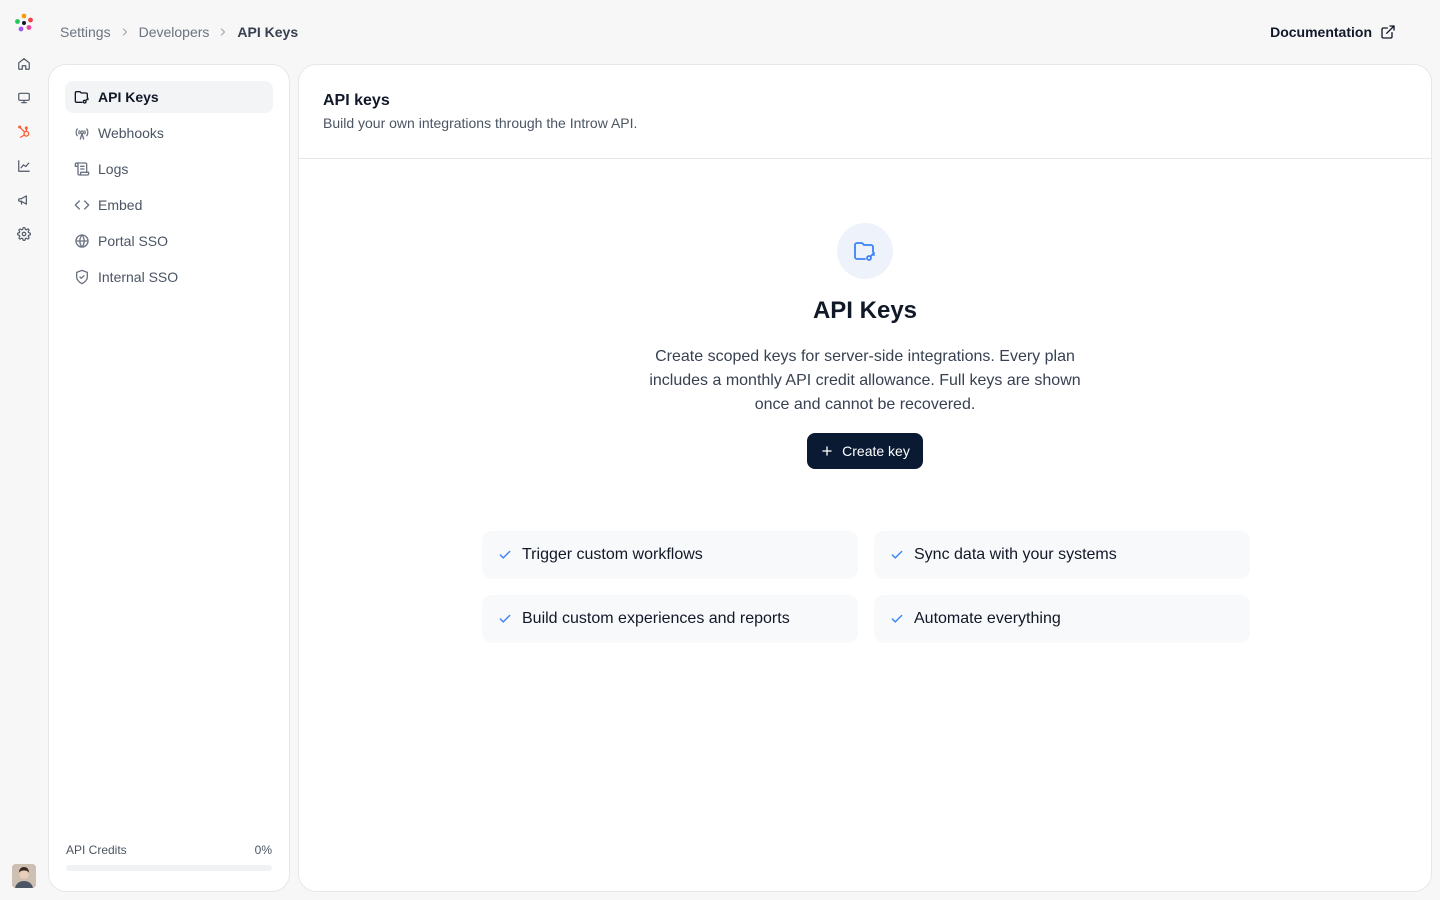 The width and height of the screenshot is (1440, 900). What do you see at coordinates (120, 205) in the screenshot?
I see `sidebar-item-label: Embed` at bounding box center [120, 205].